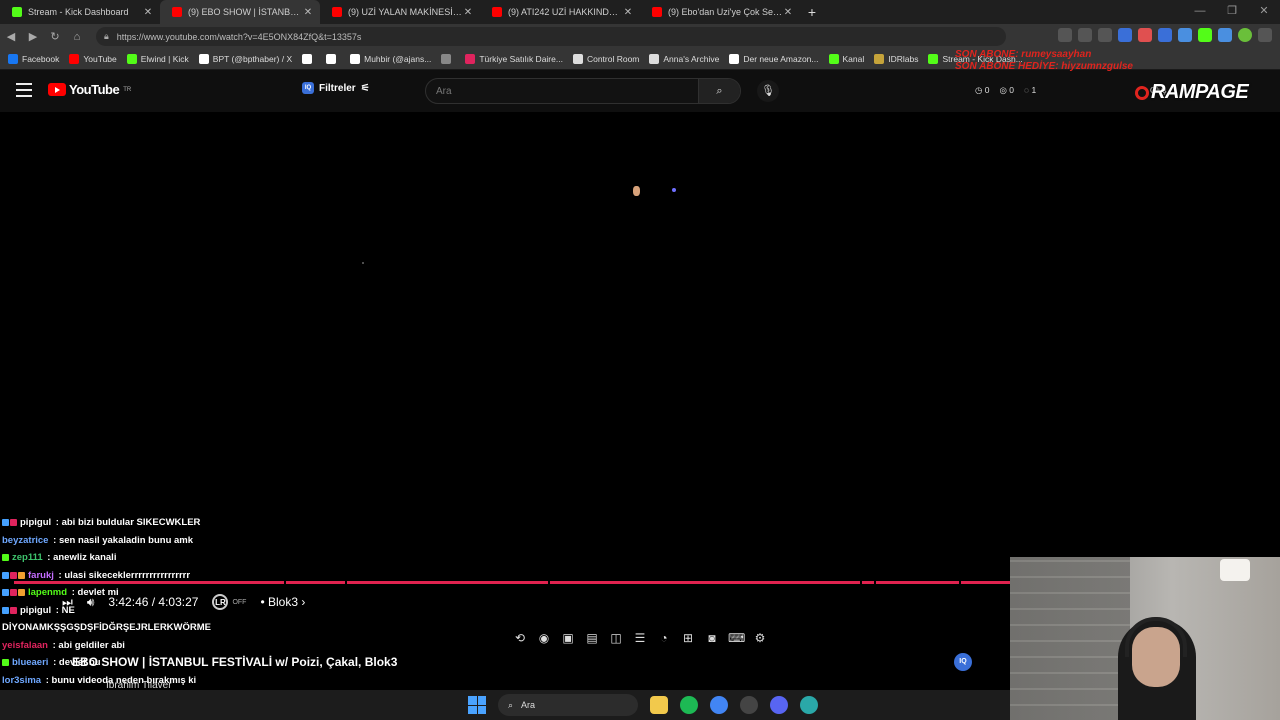 The image size is (1280, 720). I want to click on sidebar-icon, so click(1225, 35).